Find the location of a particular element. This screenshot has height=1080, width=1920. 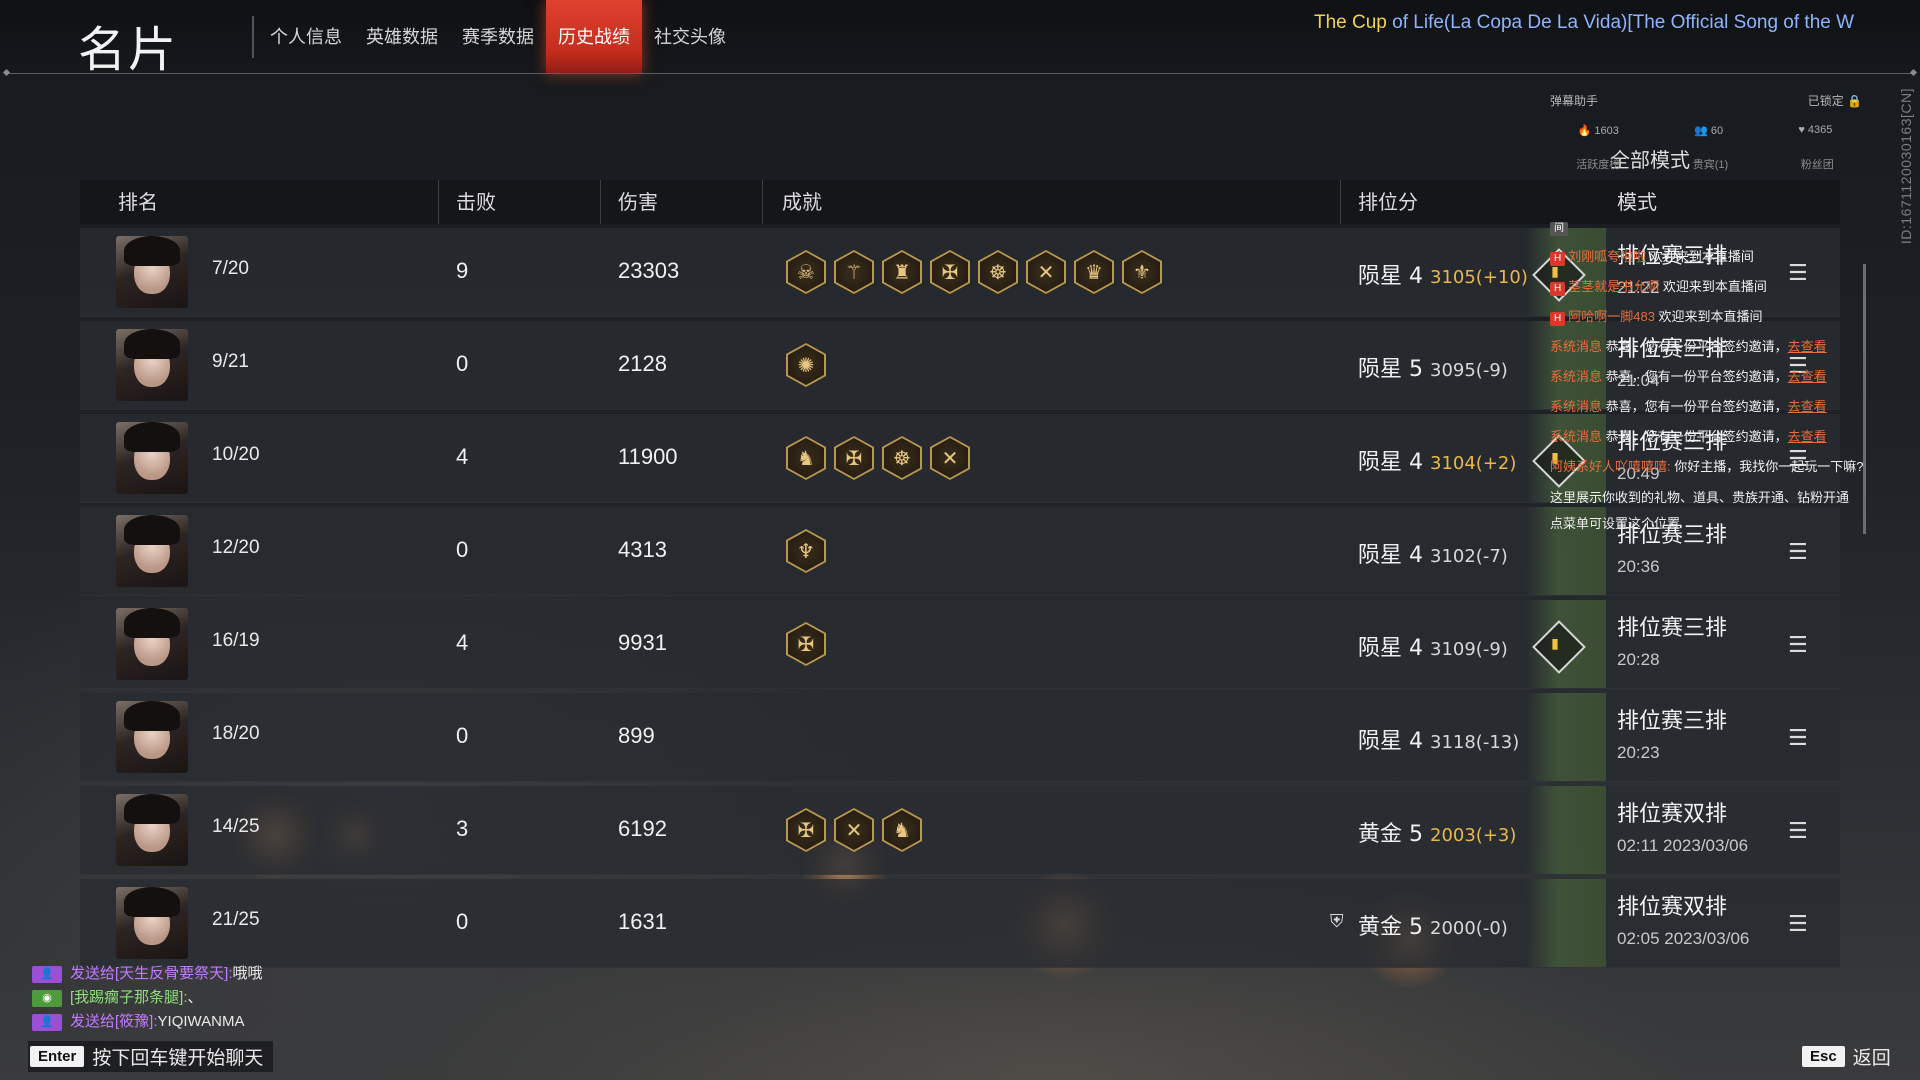

rank-value: 7/20 is located at coordinates (230, 268).